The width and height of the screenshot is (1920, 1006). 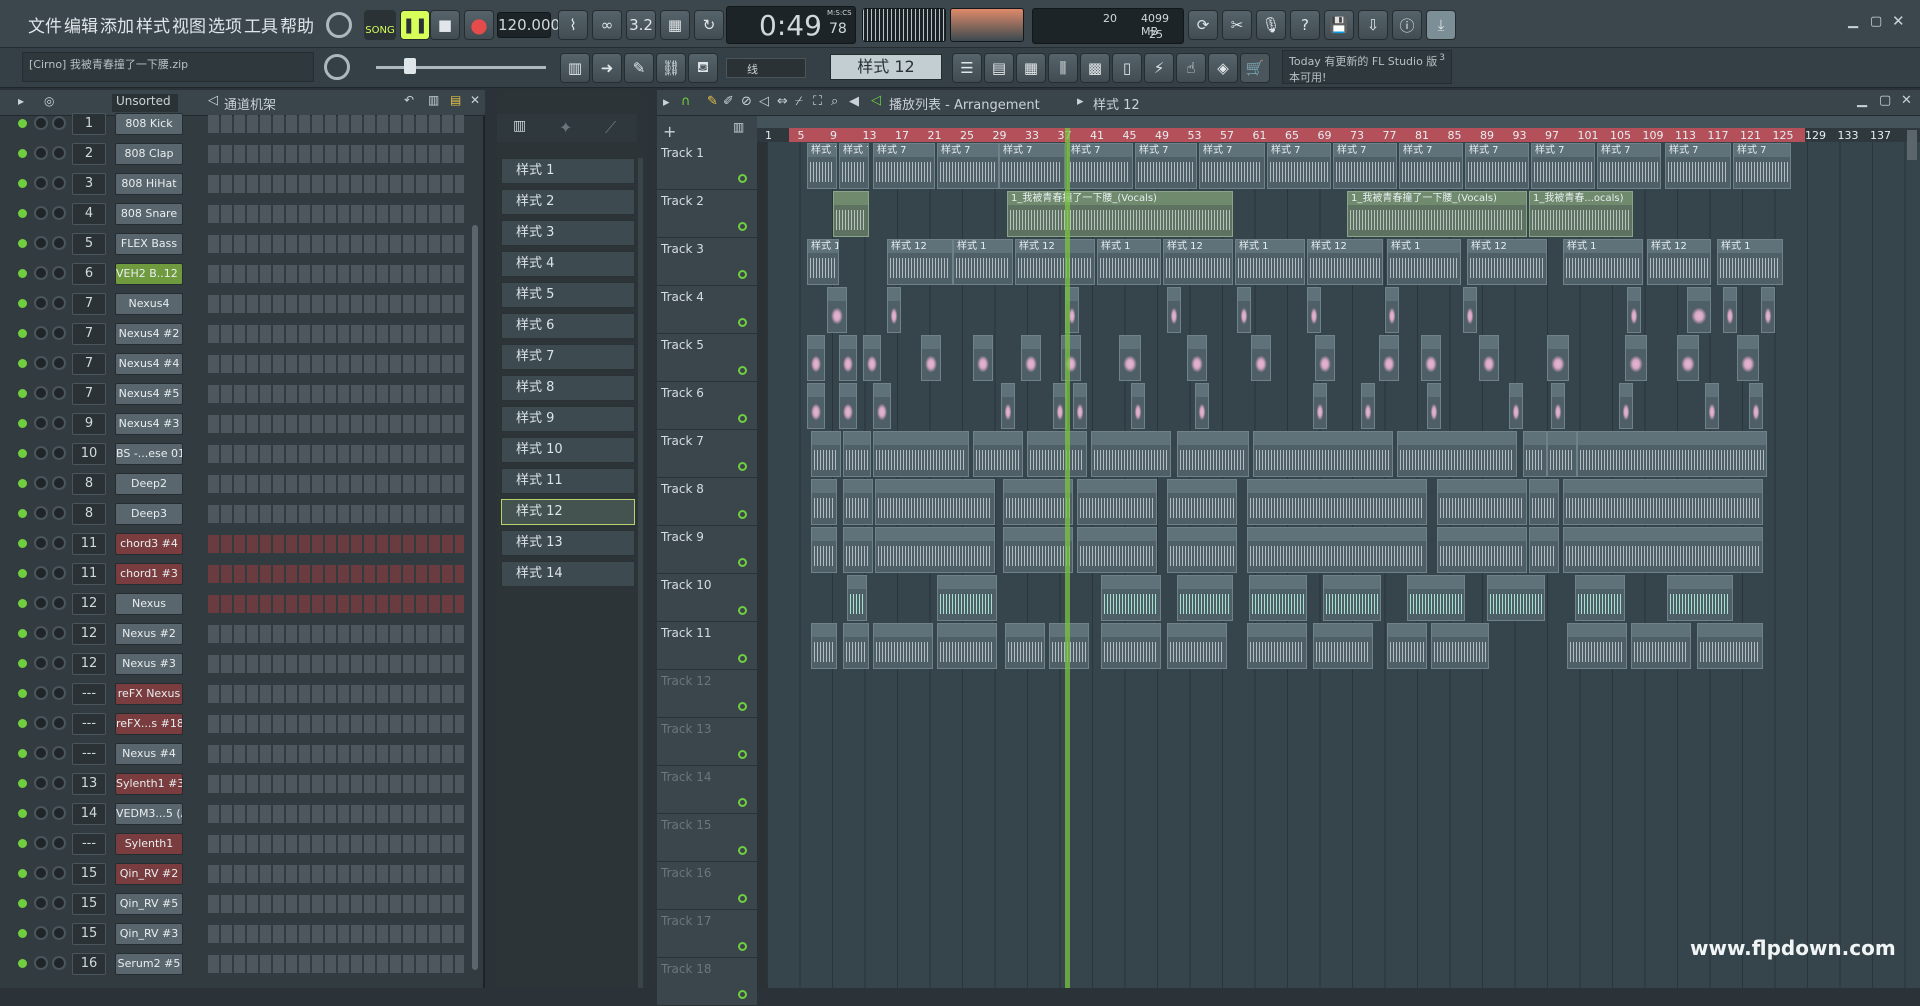 What do you see at coordinates (707, 502) in the screenshot?
I see `track-header: Track 8` at bounding box center [707, 502].